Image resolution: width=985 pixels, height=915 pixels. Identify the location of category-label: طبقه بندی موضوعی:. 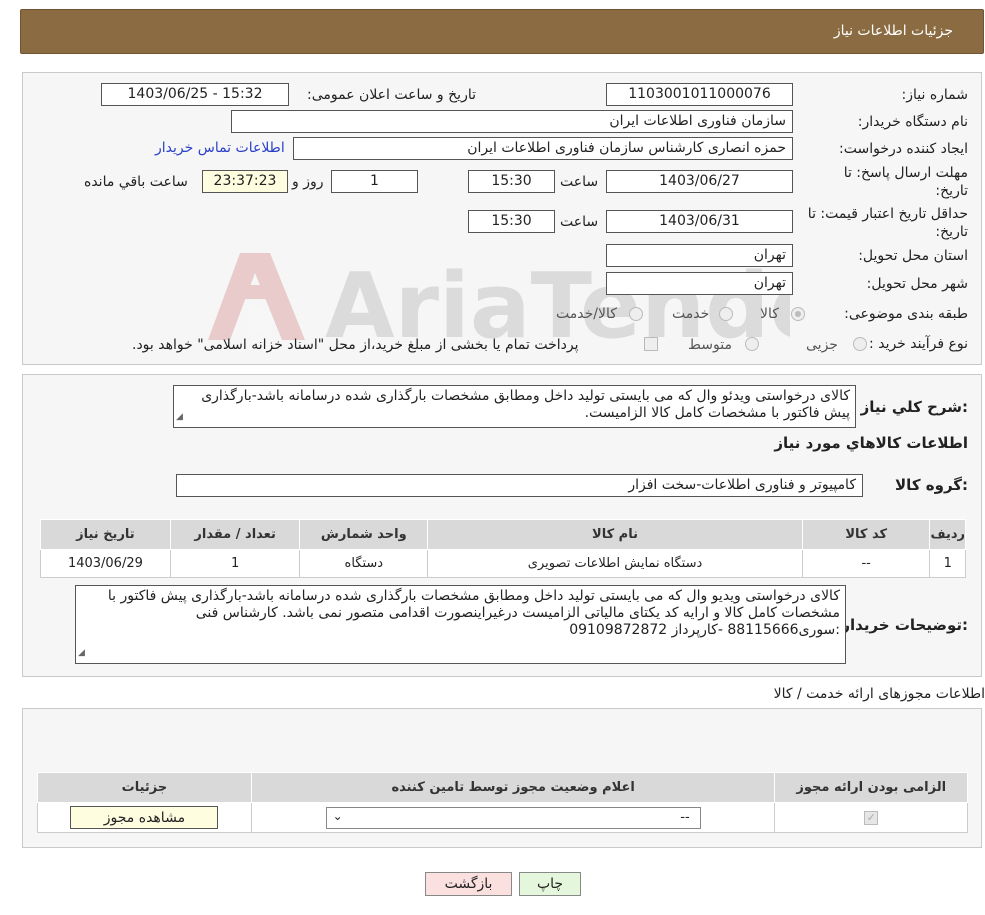
(906, 314).